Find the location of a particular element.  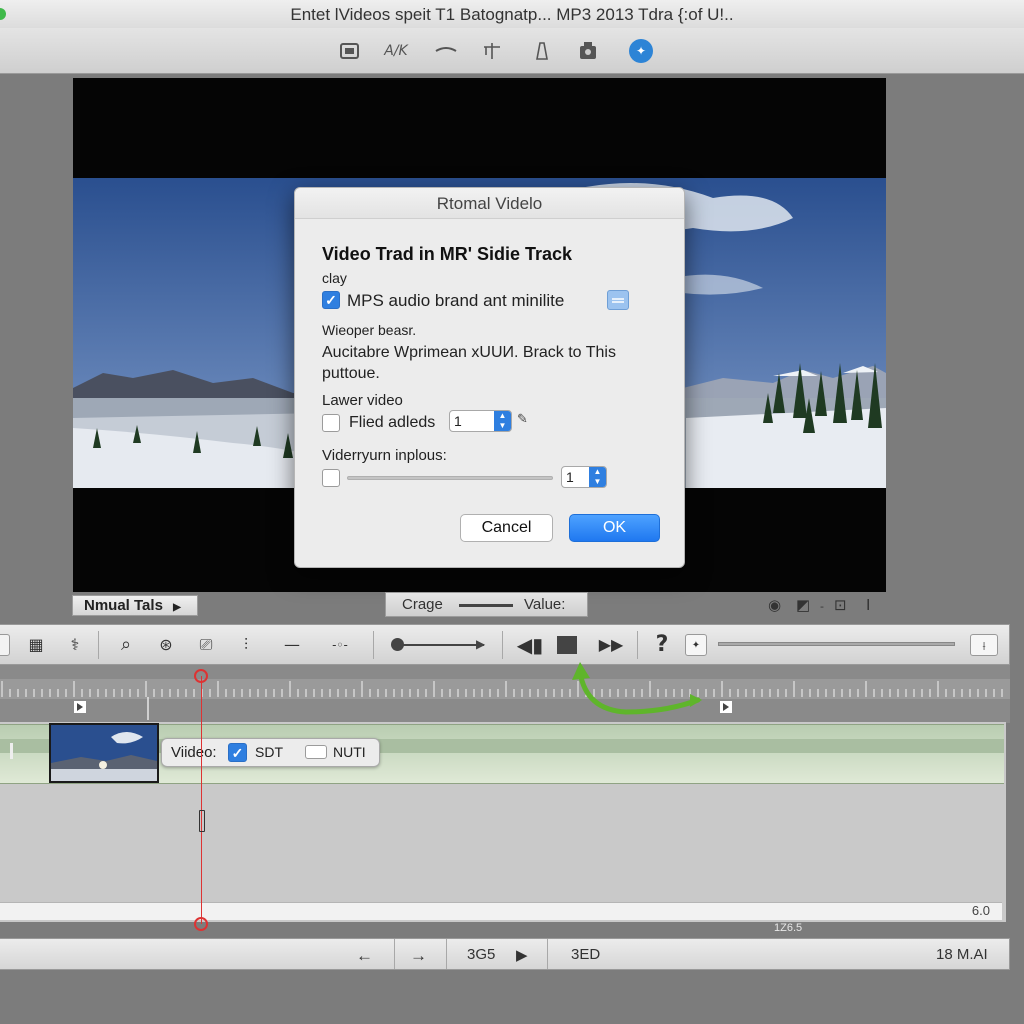

timeline-toolbar: ▦ ⚕ ⌕ ⊛ ⎚ ⫶ — -◦- ▶ ◀▮ ▶▶ ? ✦ ⟊ is located at coordinates (505, 644).